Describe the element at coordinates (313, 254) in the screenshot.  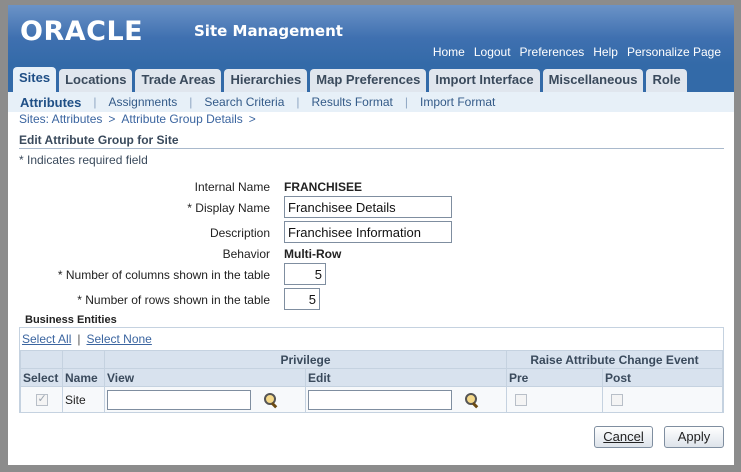
I see `behavior-value: Multi-Row` at that location.